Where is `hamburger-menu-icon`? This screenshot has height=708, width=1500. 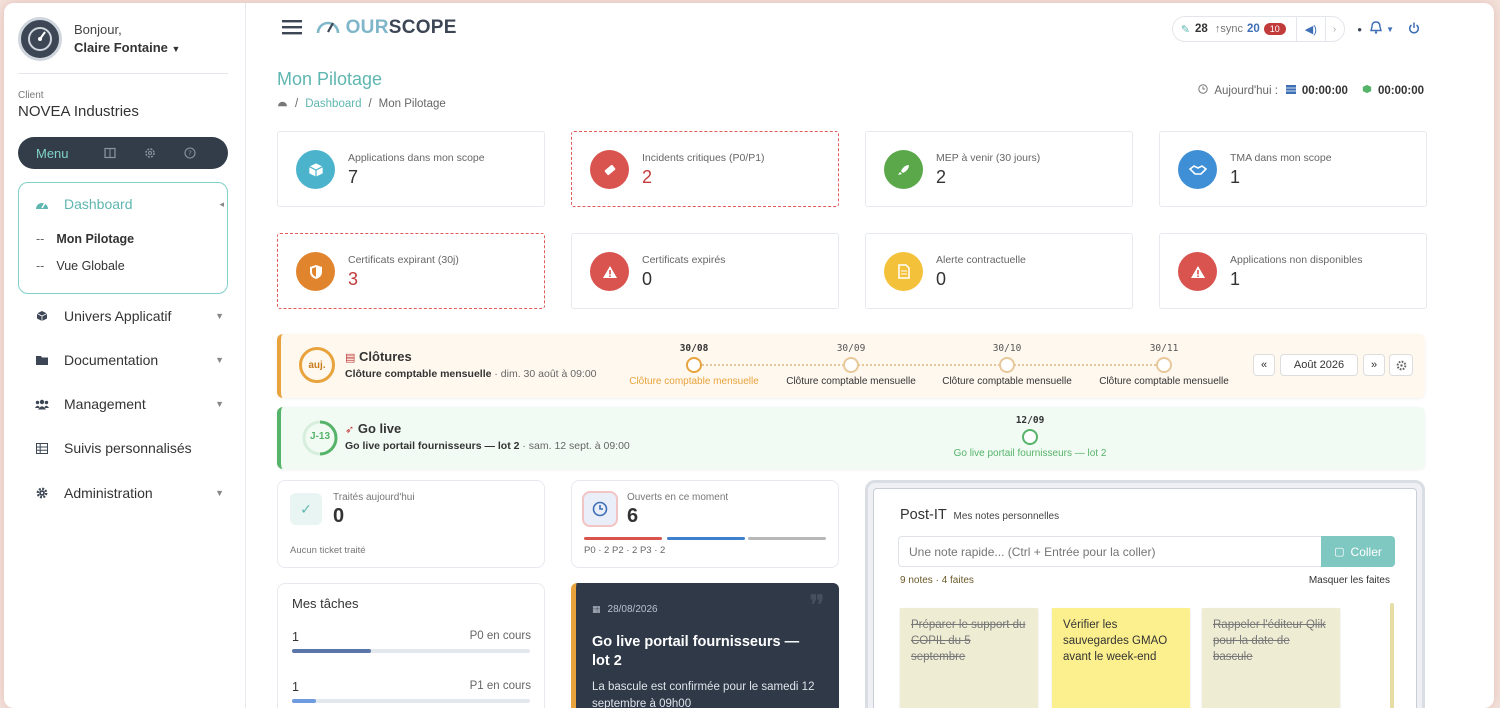
hamburger-menu-icon is located at coordinates (292, 28).